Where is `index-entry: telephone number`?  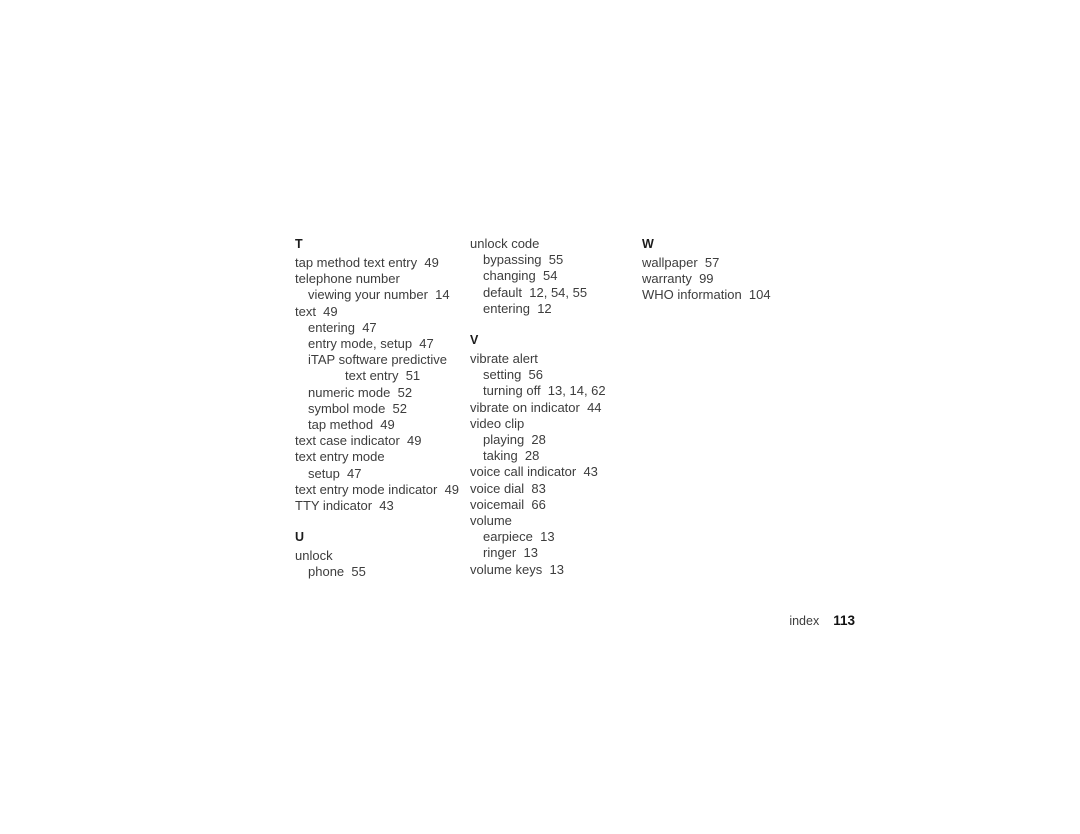 index-entry: telephone number is located at coordinates (347, 279).